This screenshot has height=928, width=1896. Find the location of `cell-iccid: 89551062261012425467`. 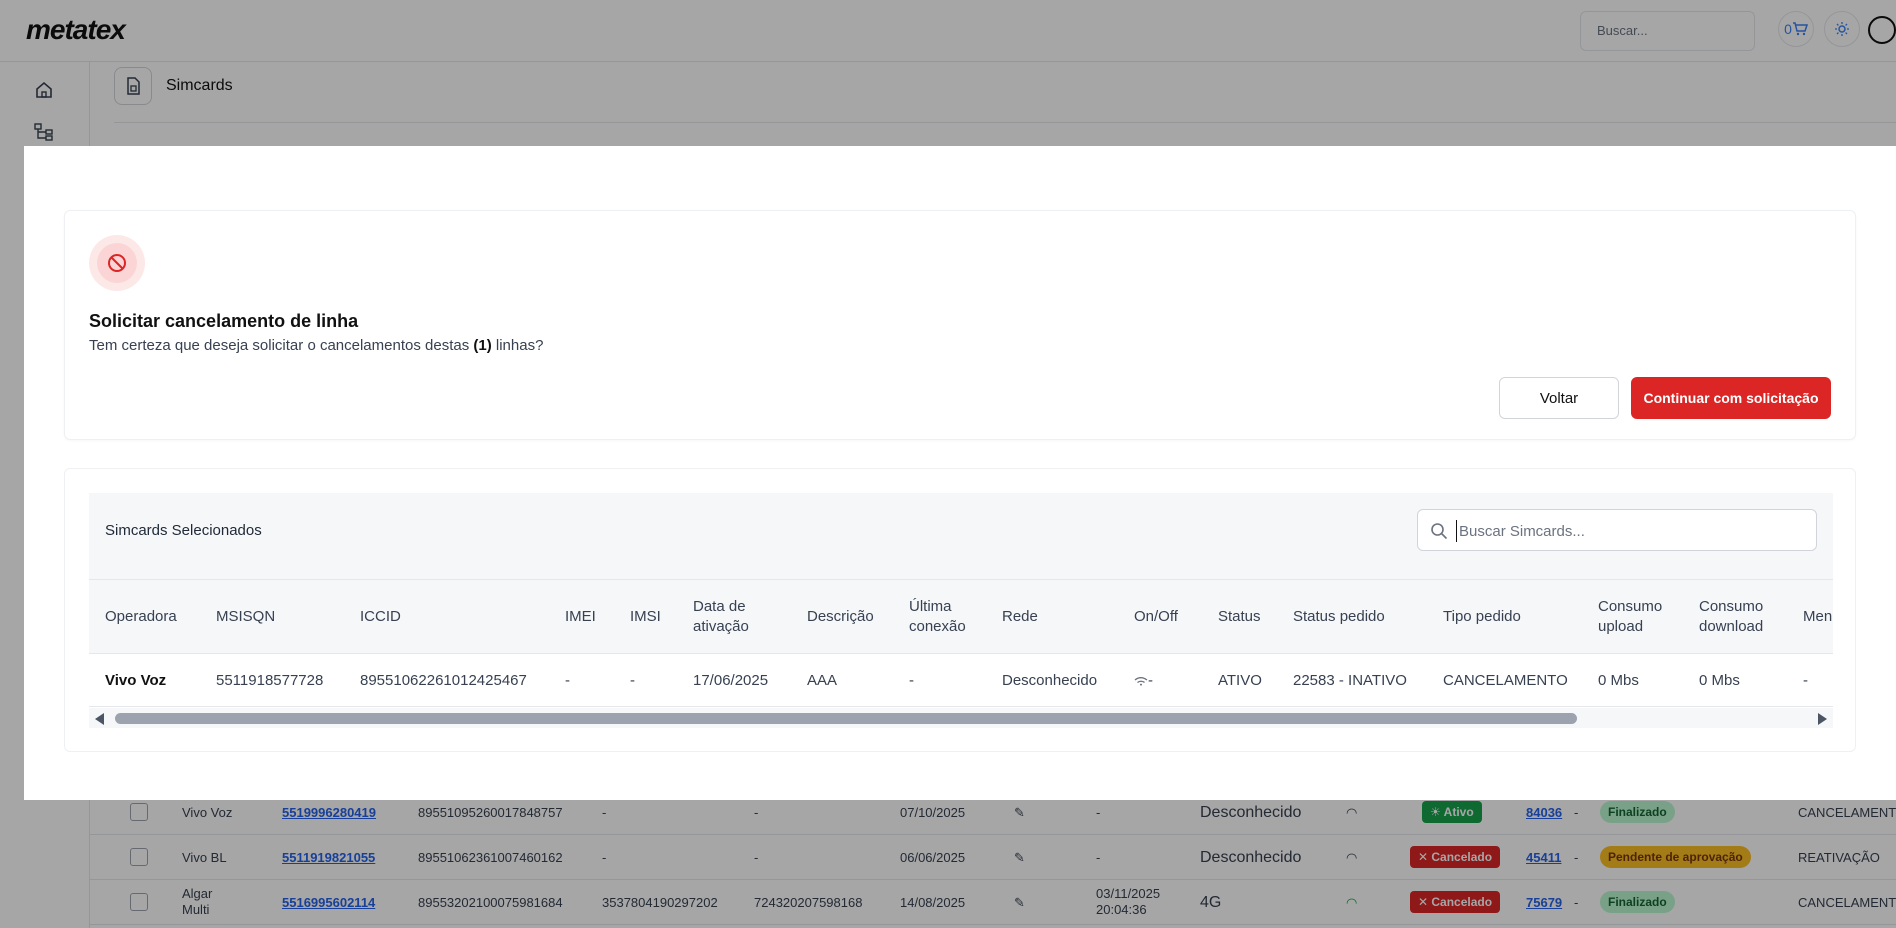

cell-iccid: 89551062261012425467 is located at coordinates (443, 680).